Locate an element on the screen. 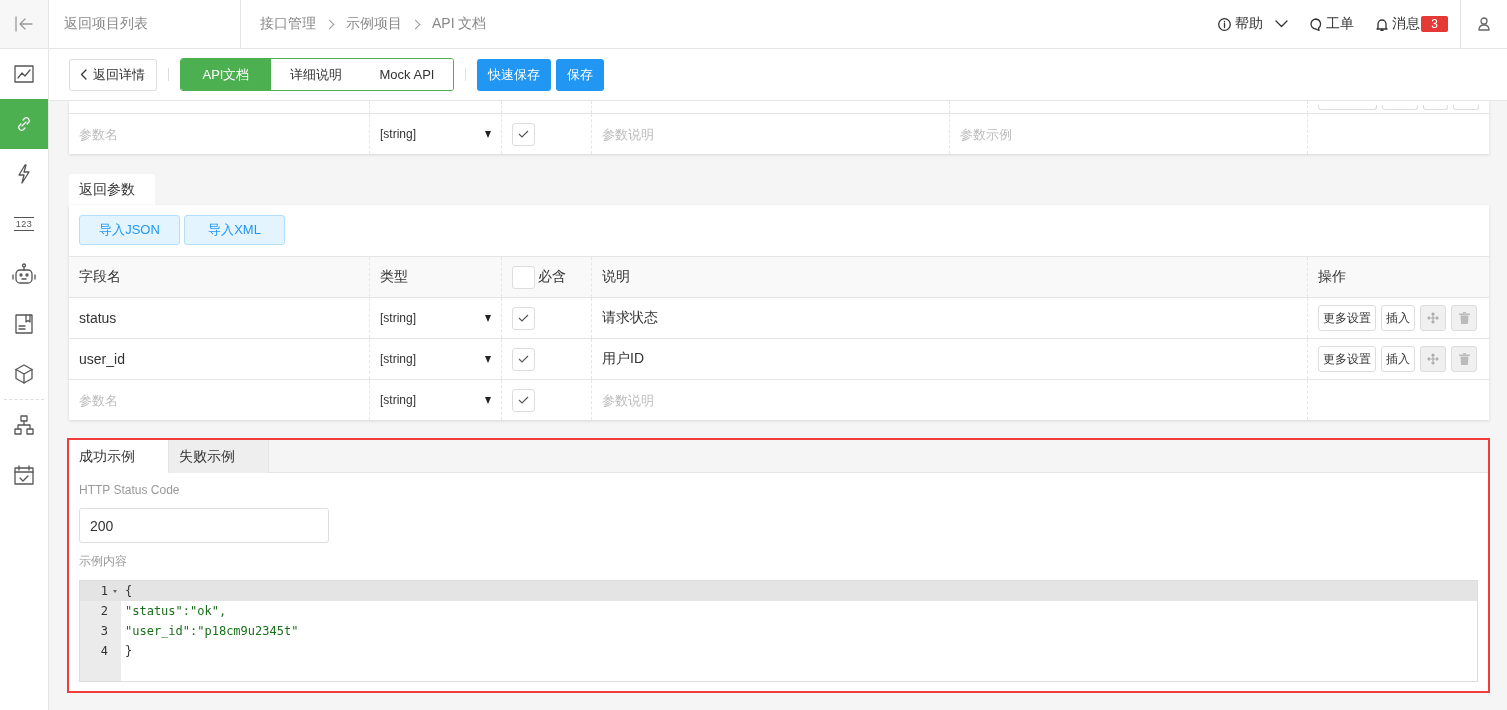  line-number: 4 is located at coordinates (103, 651).